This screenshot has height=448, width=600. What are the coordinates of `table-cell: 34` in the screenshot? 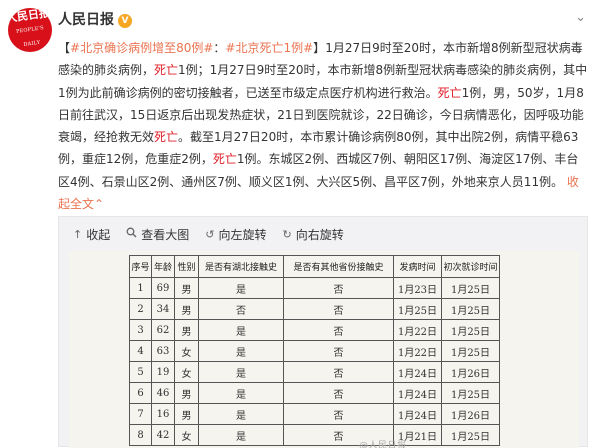 It's located at (163, 309).